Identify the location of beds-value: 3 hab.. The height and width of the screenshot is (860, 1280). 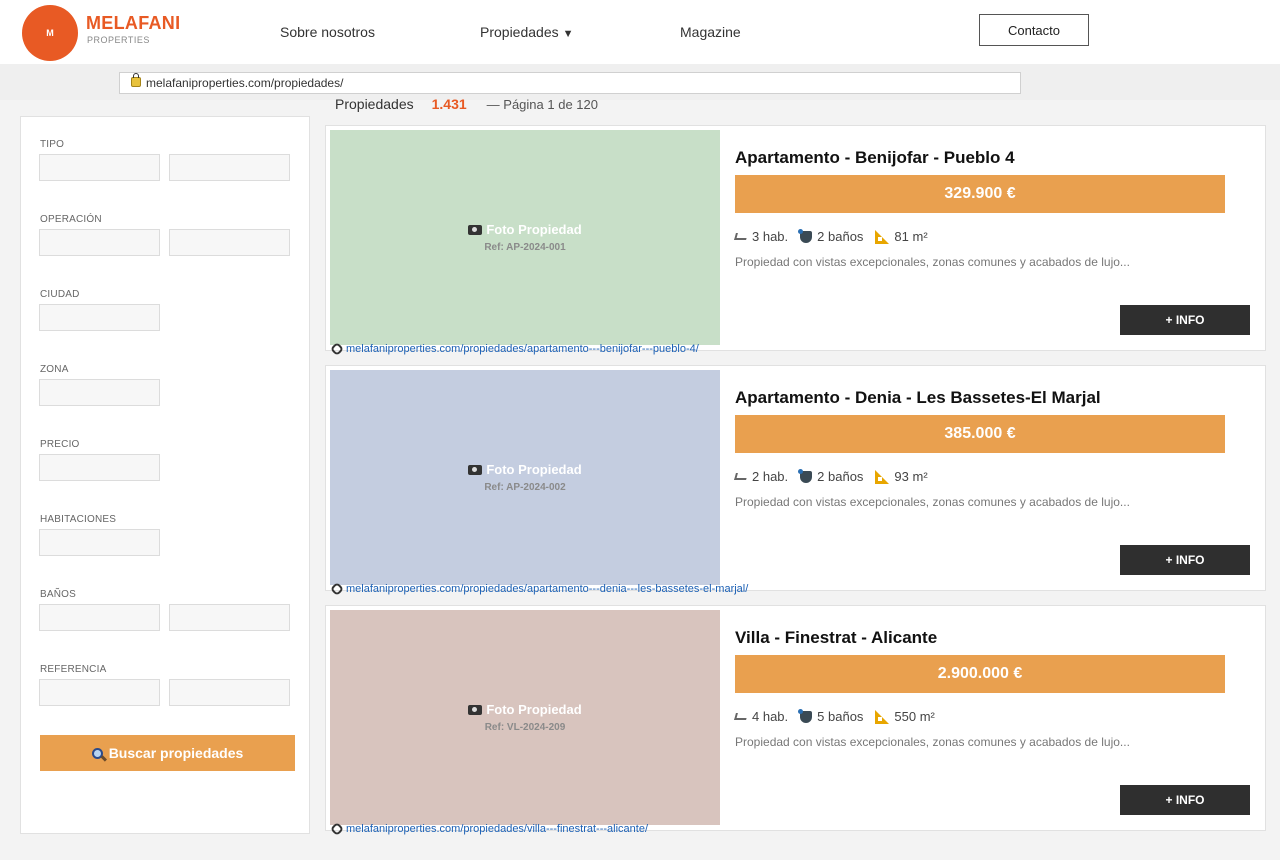
(770, 236).